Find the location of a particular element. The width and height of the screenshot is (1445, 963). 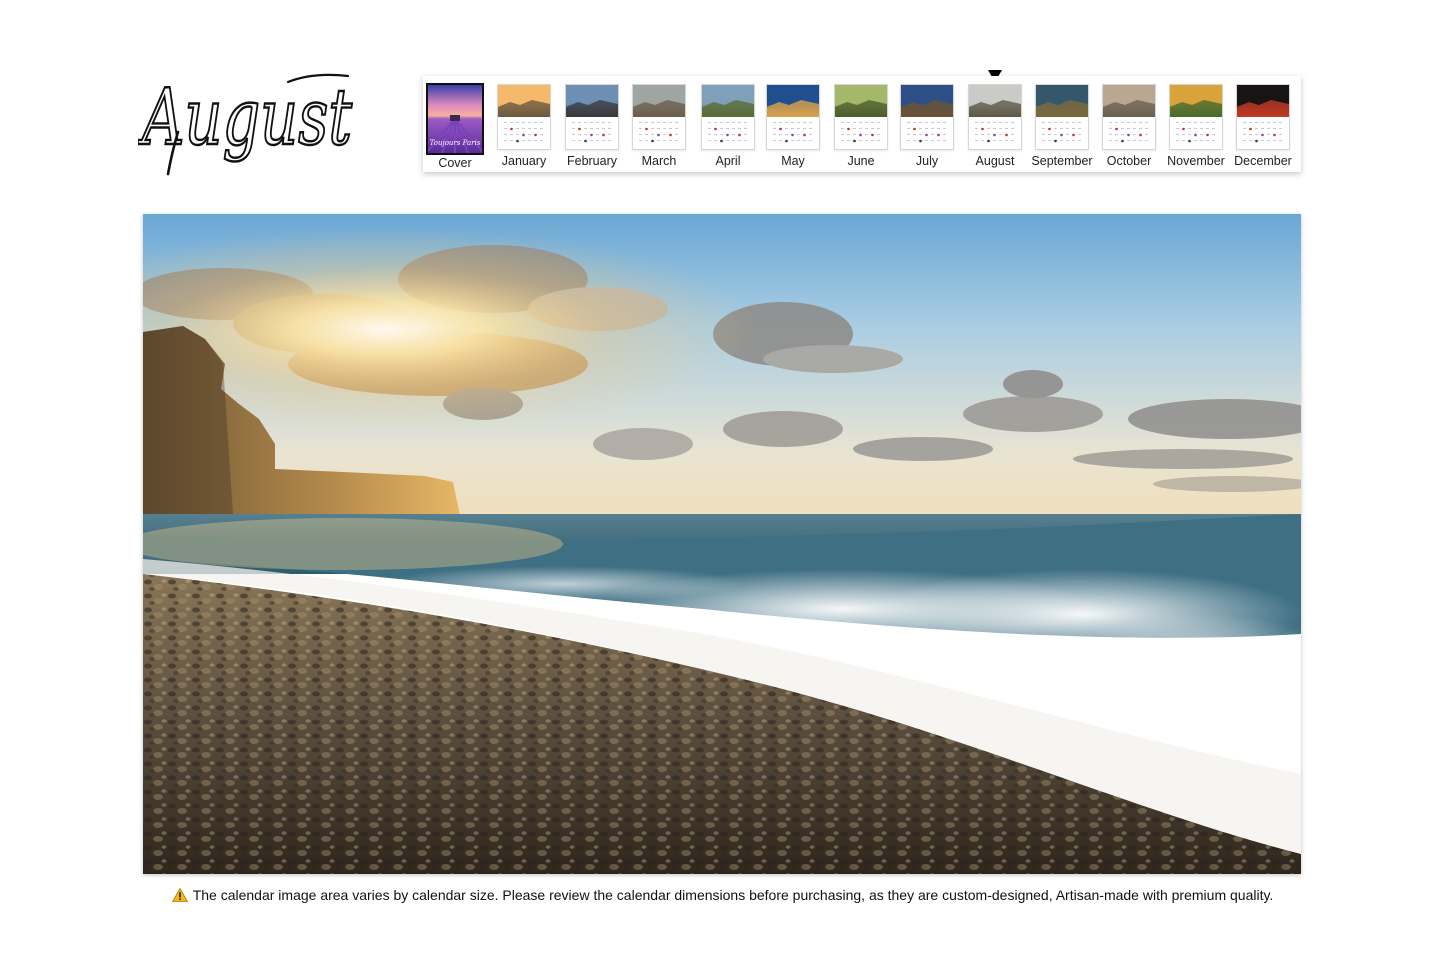

month-thumb-label: October is located at coordinates (1129, 161).